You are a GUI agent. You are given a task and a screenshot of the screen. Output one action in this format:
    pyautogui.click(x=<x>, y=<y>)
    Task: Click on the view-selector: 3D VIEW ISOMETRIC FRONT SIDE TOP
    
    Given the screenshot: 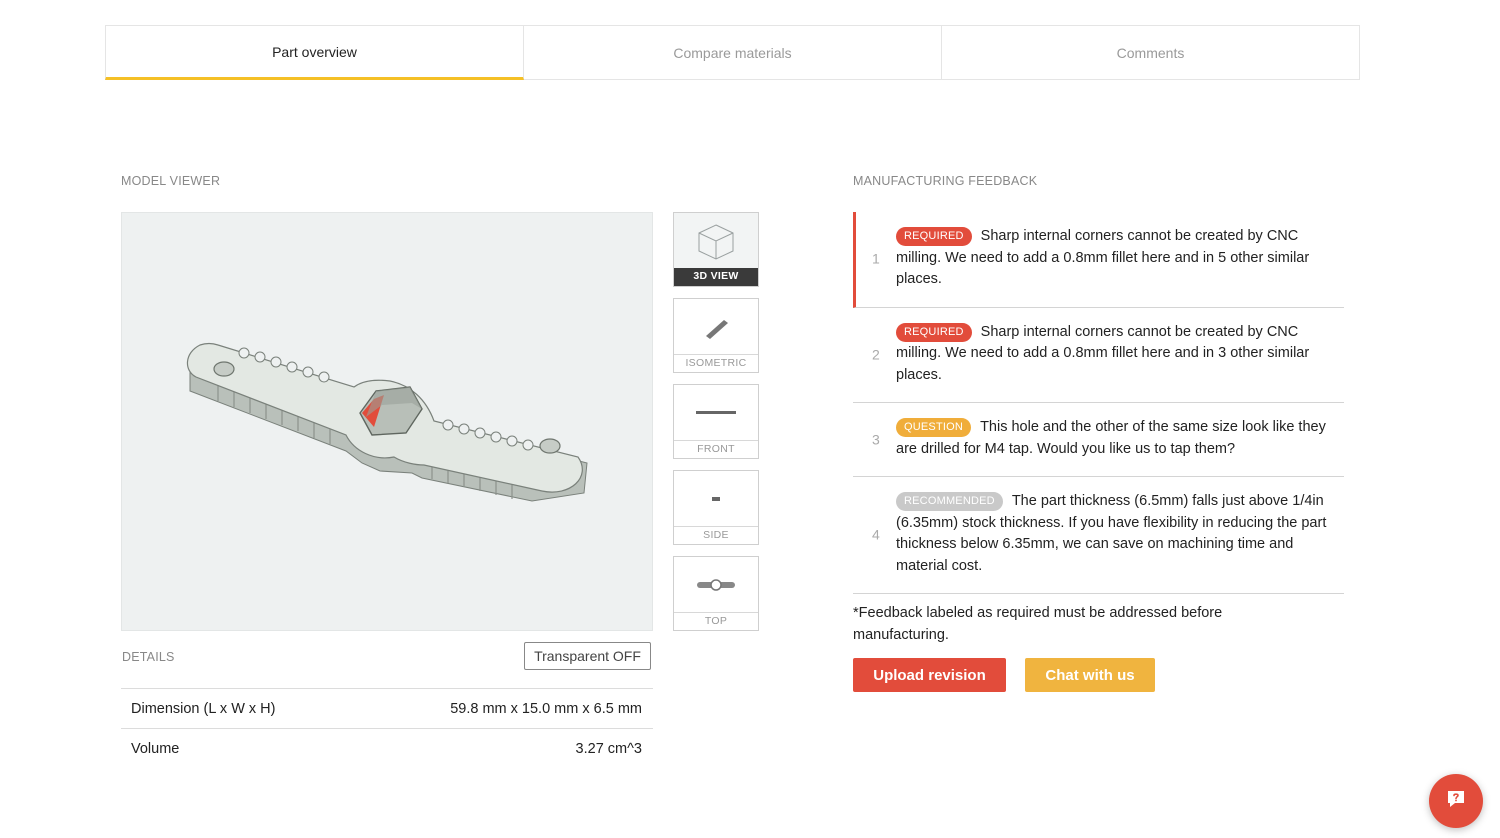 What is the action you would take?
    pyautogui.click(x=716, y=427)
    